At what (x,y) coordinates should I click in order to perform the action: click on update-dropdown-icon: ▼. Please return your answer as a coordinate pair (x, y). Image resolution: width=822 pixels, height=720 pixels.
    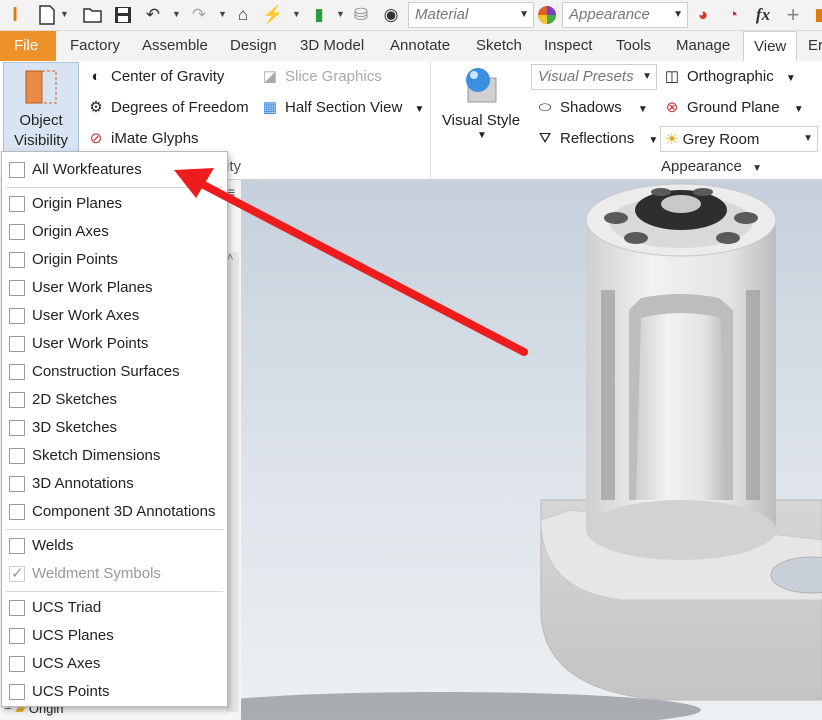
    Looking at the image, I should click on (340, 15).